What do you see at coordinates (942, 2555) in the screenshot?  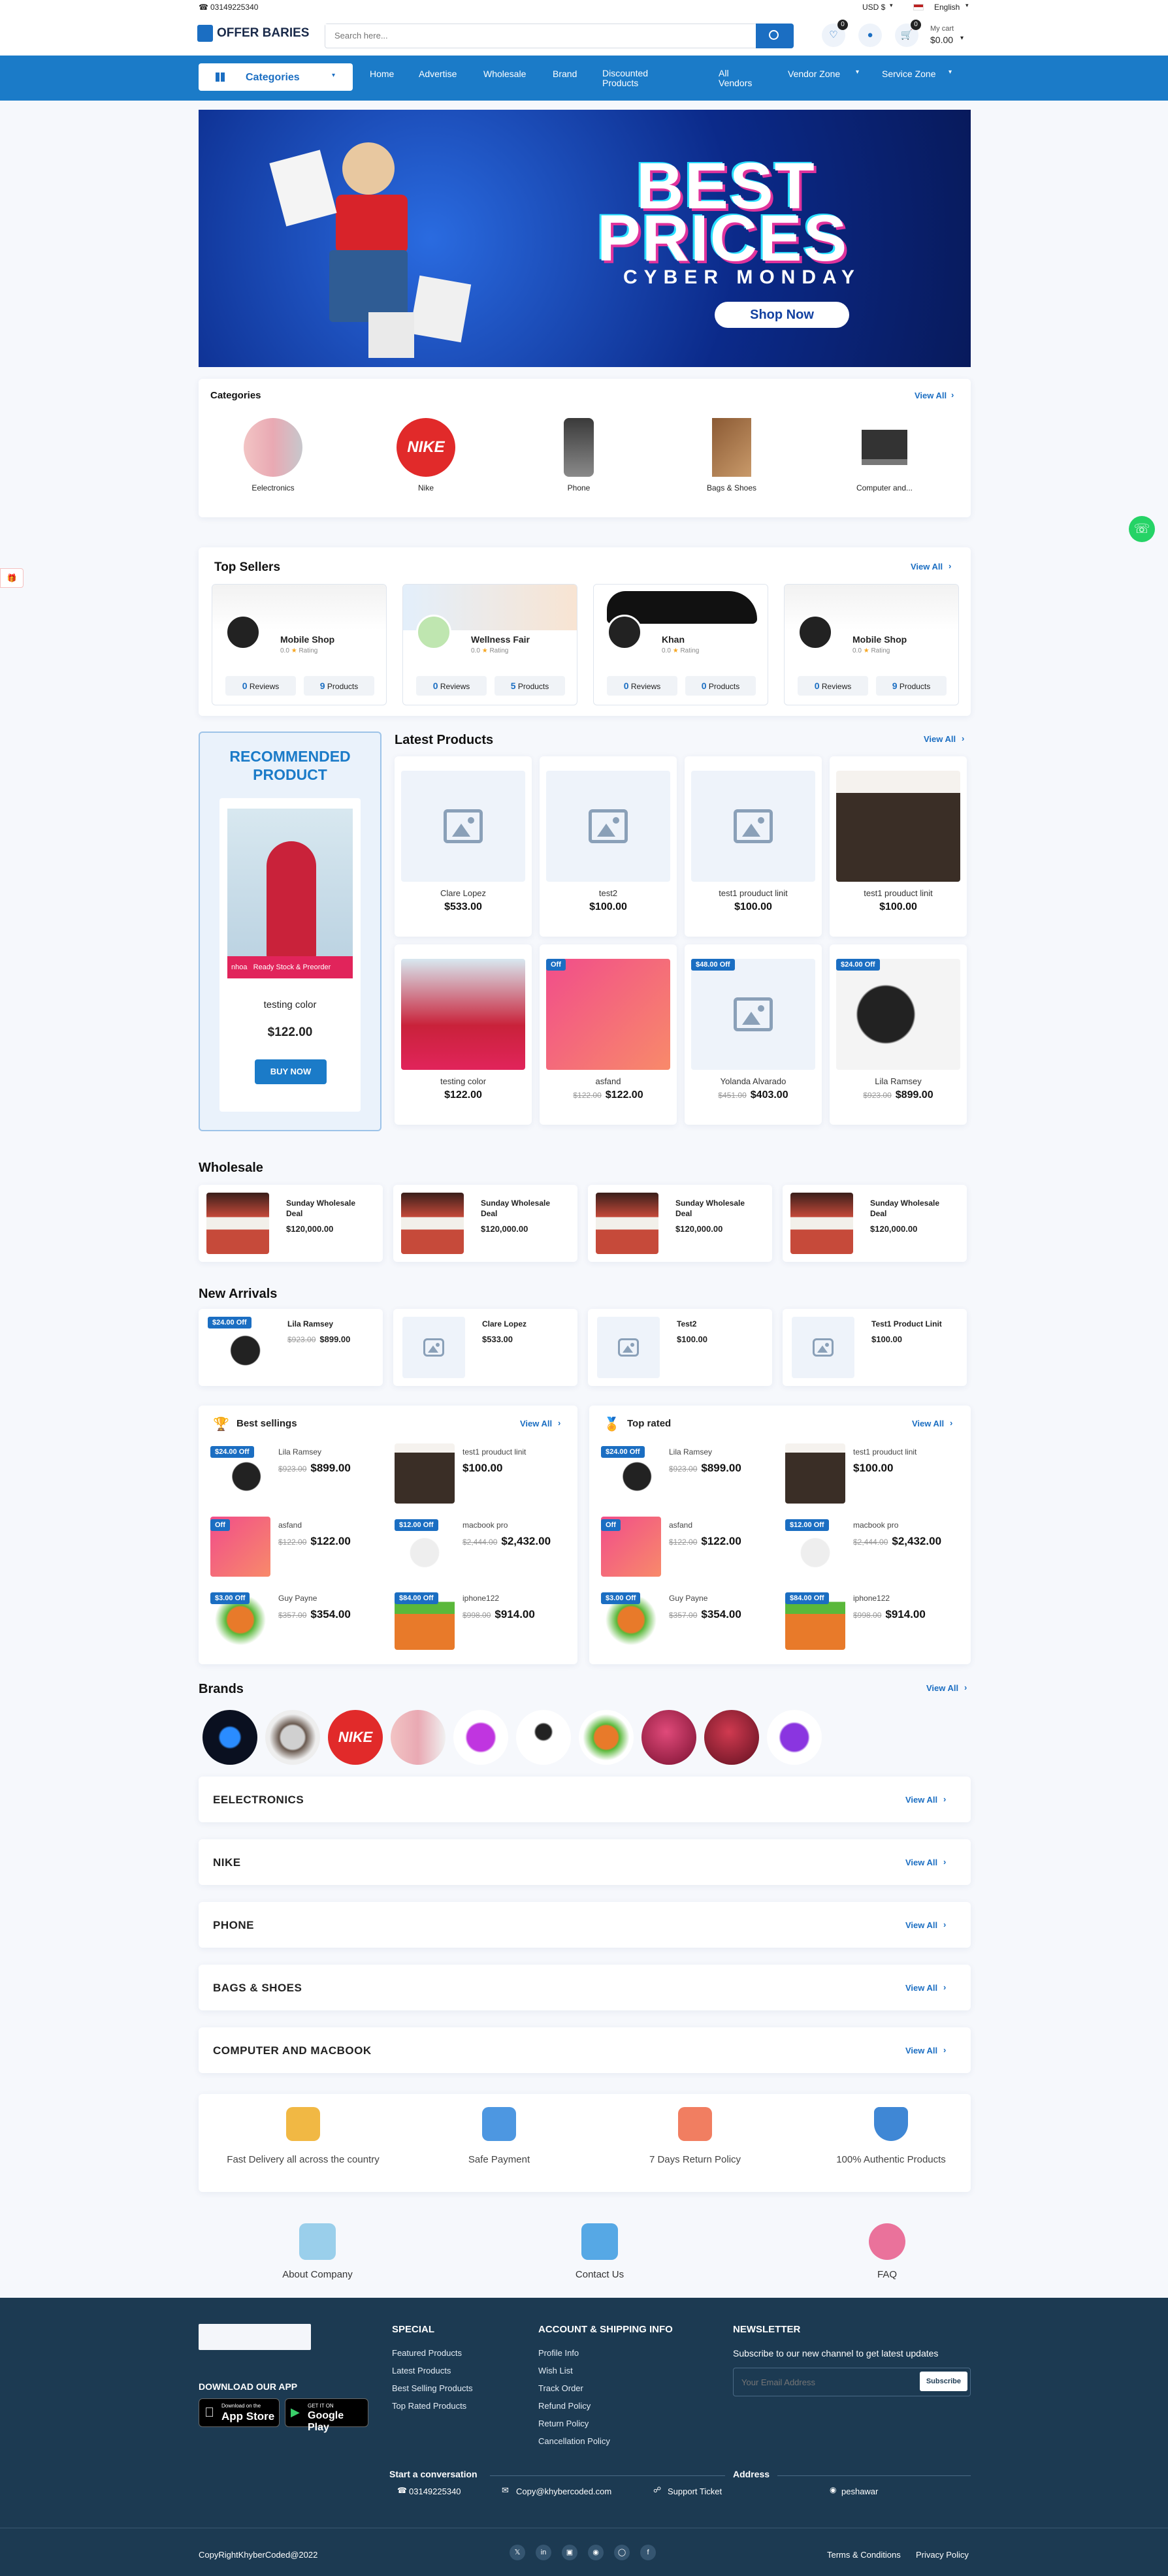 I see `privacy-link: Privacy Policy` at bounding box center [942, 2555].